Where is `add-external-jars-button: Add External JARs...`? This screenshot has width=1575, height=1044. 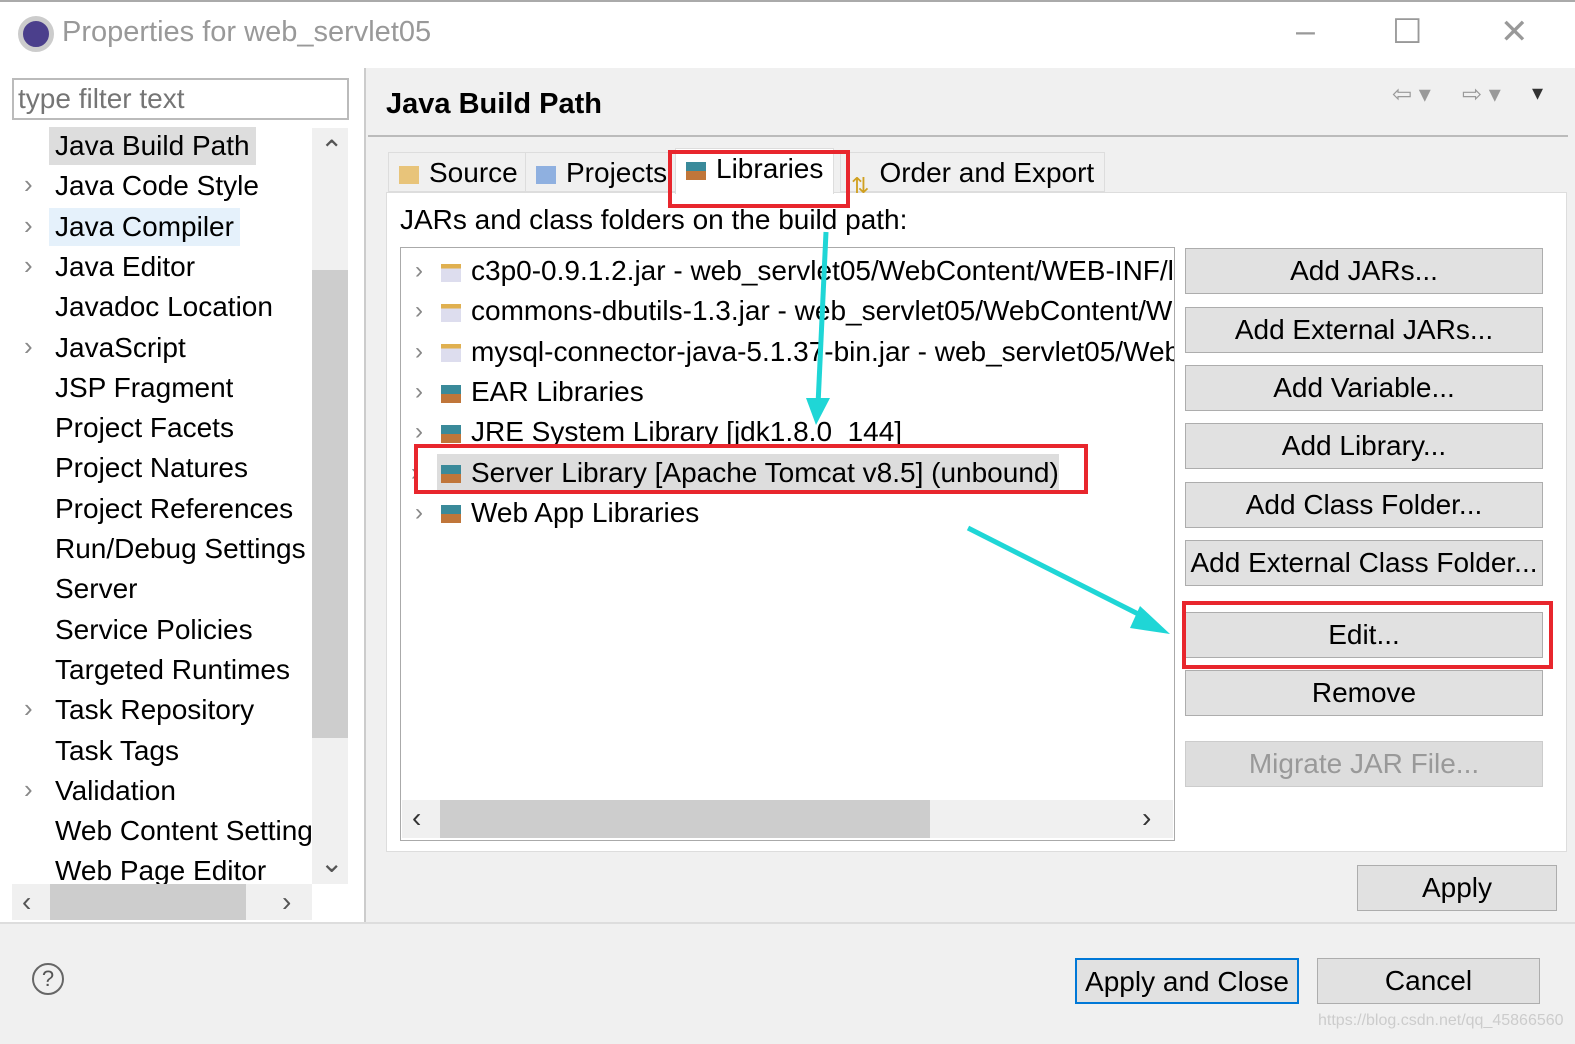 add-external-jars-button: Add External JARs... is located at coordinates (1364, 330).